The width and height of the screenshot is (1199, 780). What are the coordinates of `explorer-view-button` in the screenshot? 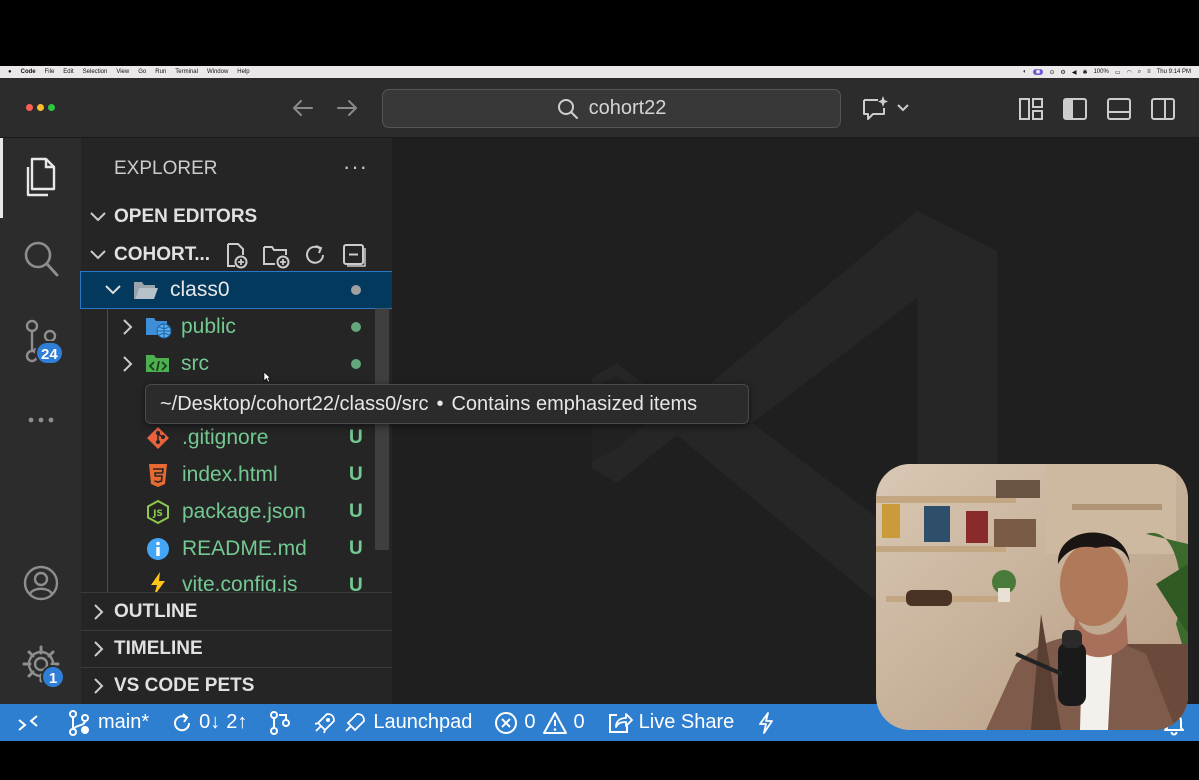 It's located at (40, 177).